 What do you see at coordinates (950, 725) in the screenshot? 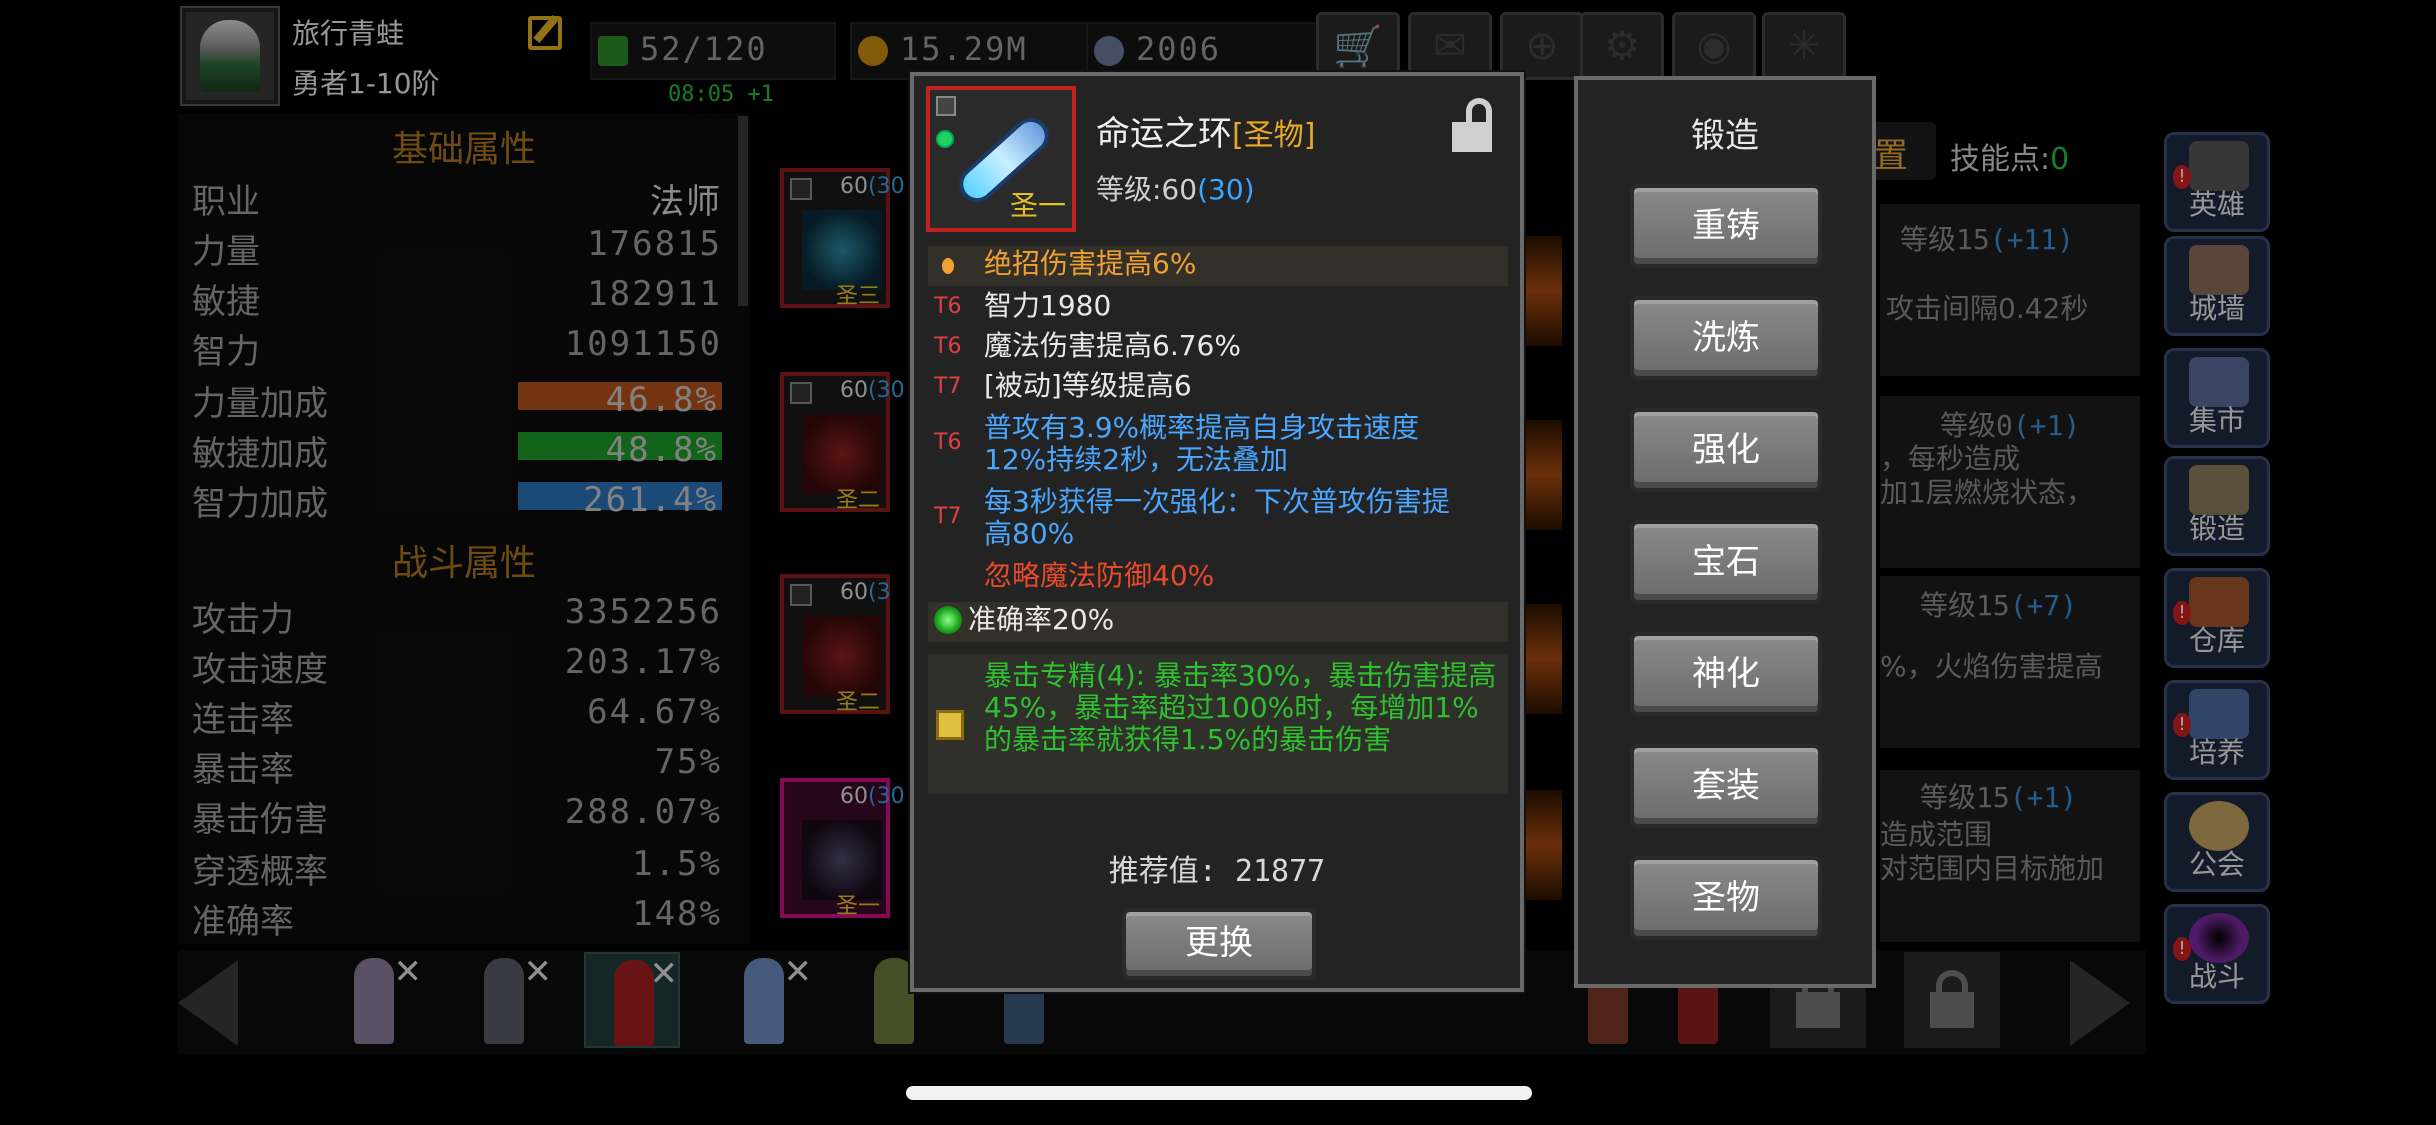
I see `book-icon` at bounding box center [950, 725].